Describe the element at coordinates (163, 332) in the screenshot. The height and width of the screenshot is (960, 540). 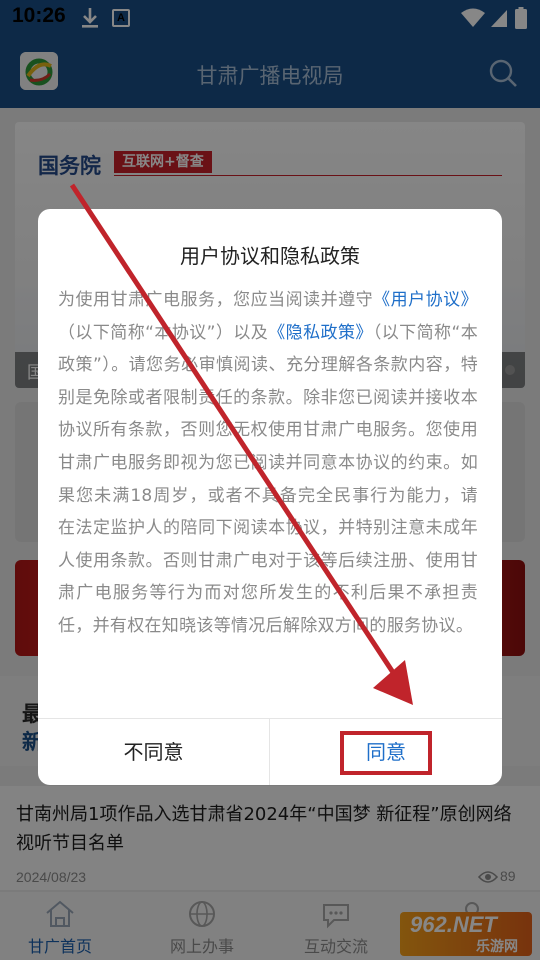
I see `dialog-body-text: （以下简称“本协议”）以及` at that location.